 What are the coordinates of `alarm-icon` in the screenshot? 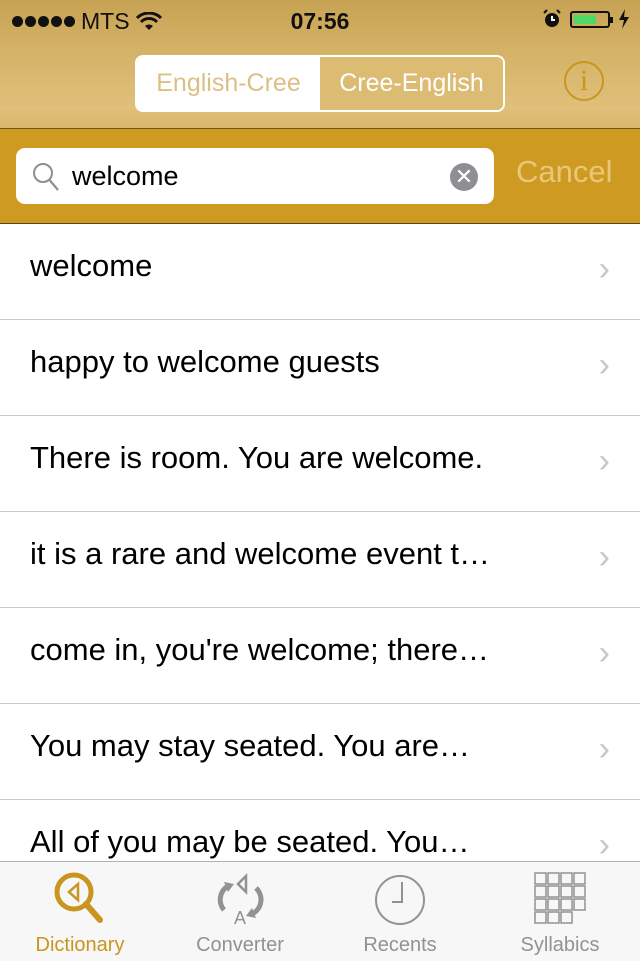 It's located at (552, 18).